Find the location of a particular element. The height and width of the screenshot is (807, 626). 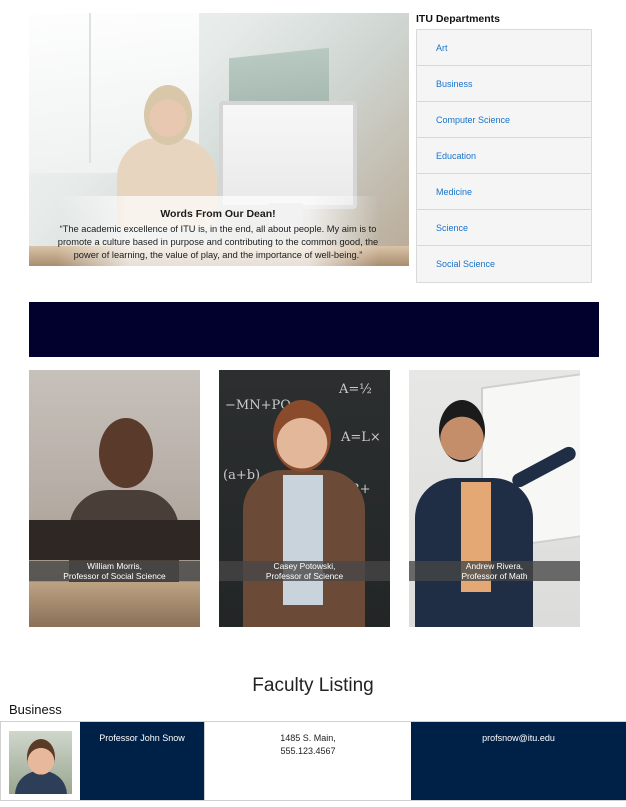

window-frame is located at coordinates (90, 88).